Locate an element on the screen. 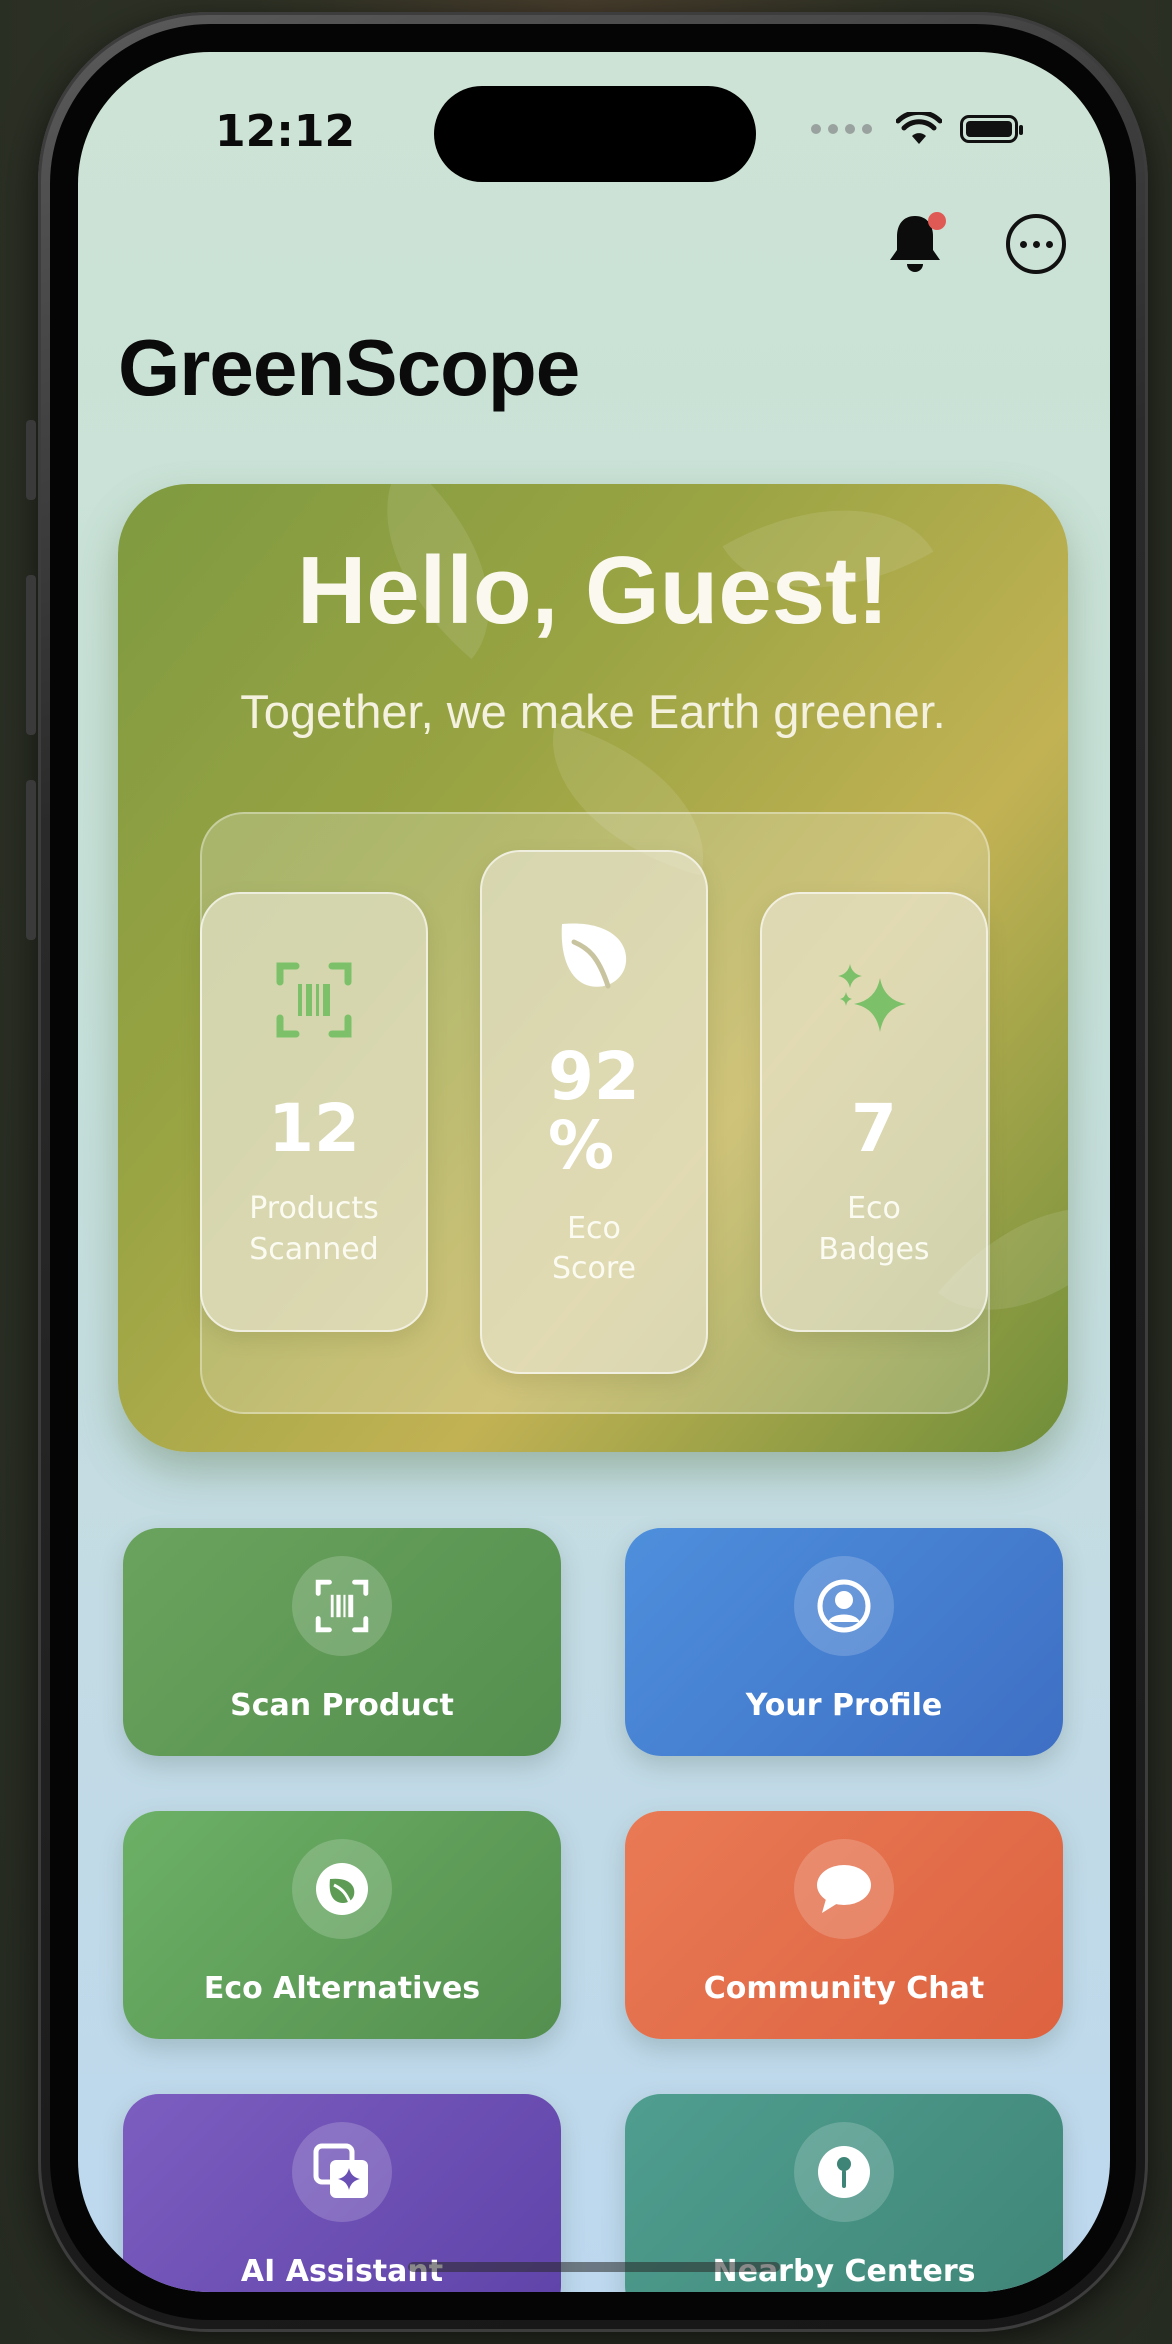  stat-products-scanned: 12 Products Scanned is located at coordinates (314, 1112).